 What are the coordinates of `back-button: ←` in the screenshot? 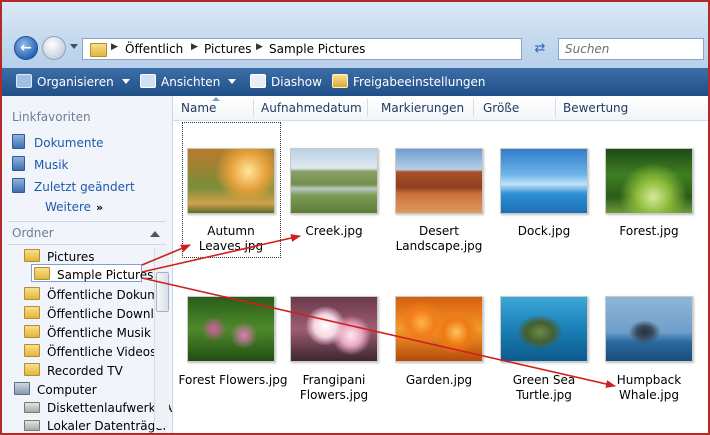 It's located at (26, 48).